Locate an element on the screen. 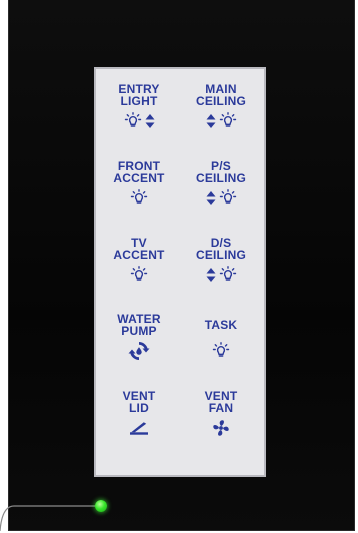 The height and width of the screenshot is (533, 358). water-pump-key: WATER PUMP is located at coordinates (139, 351).